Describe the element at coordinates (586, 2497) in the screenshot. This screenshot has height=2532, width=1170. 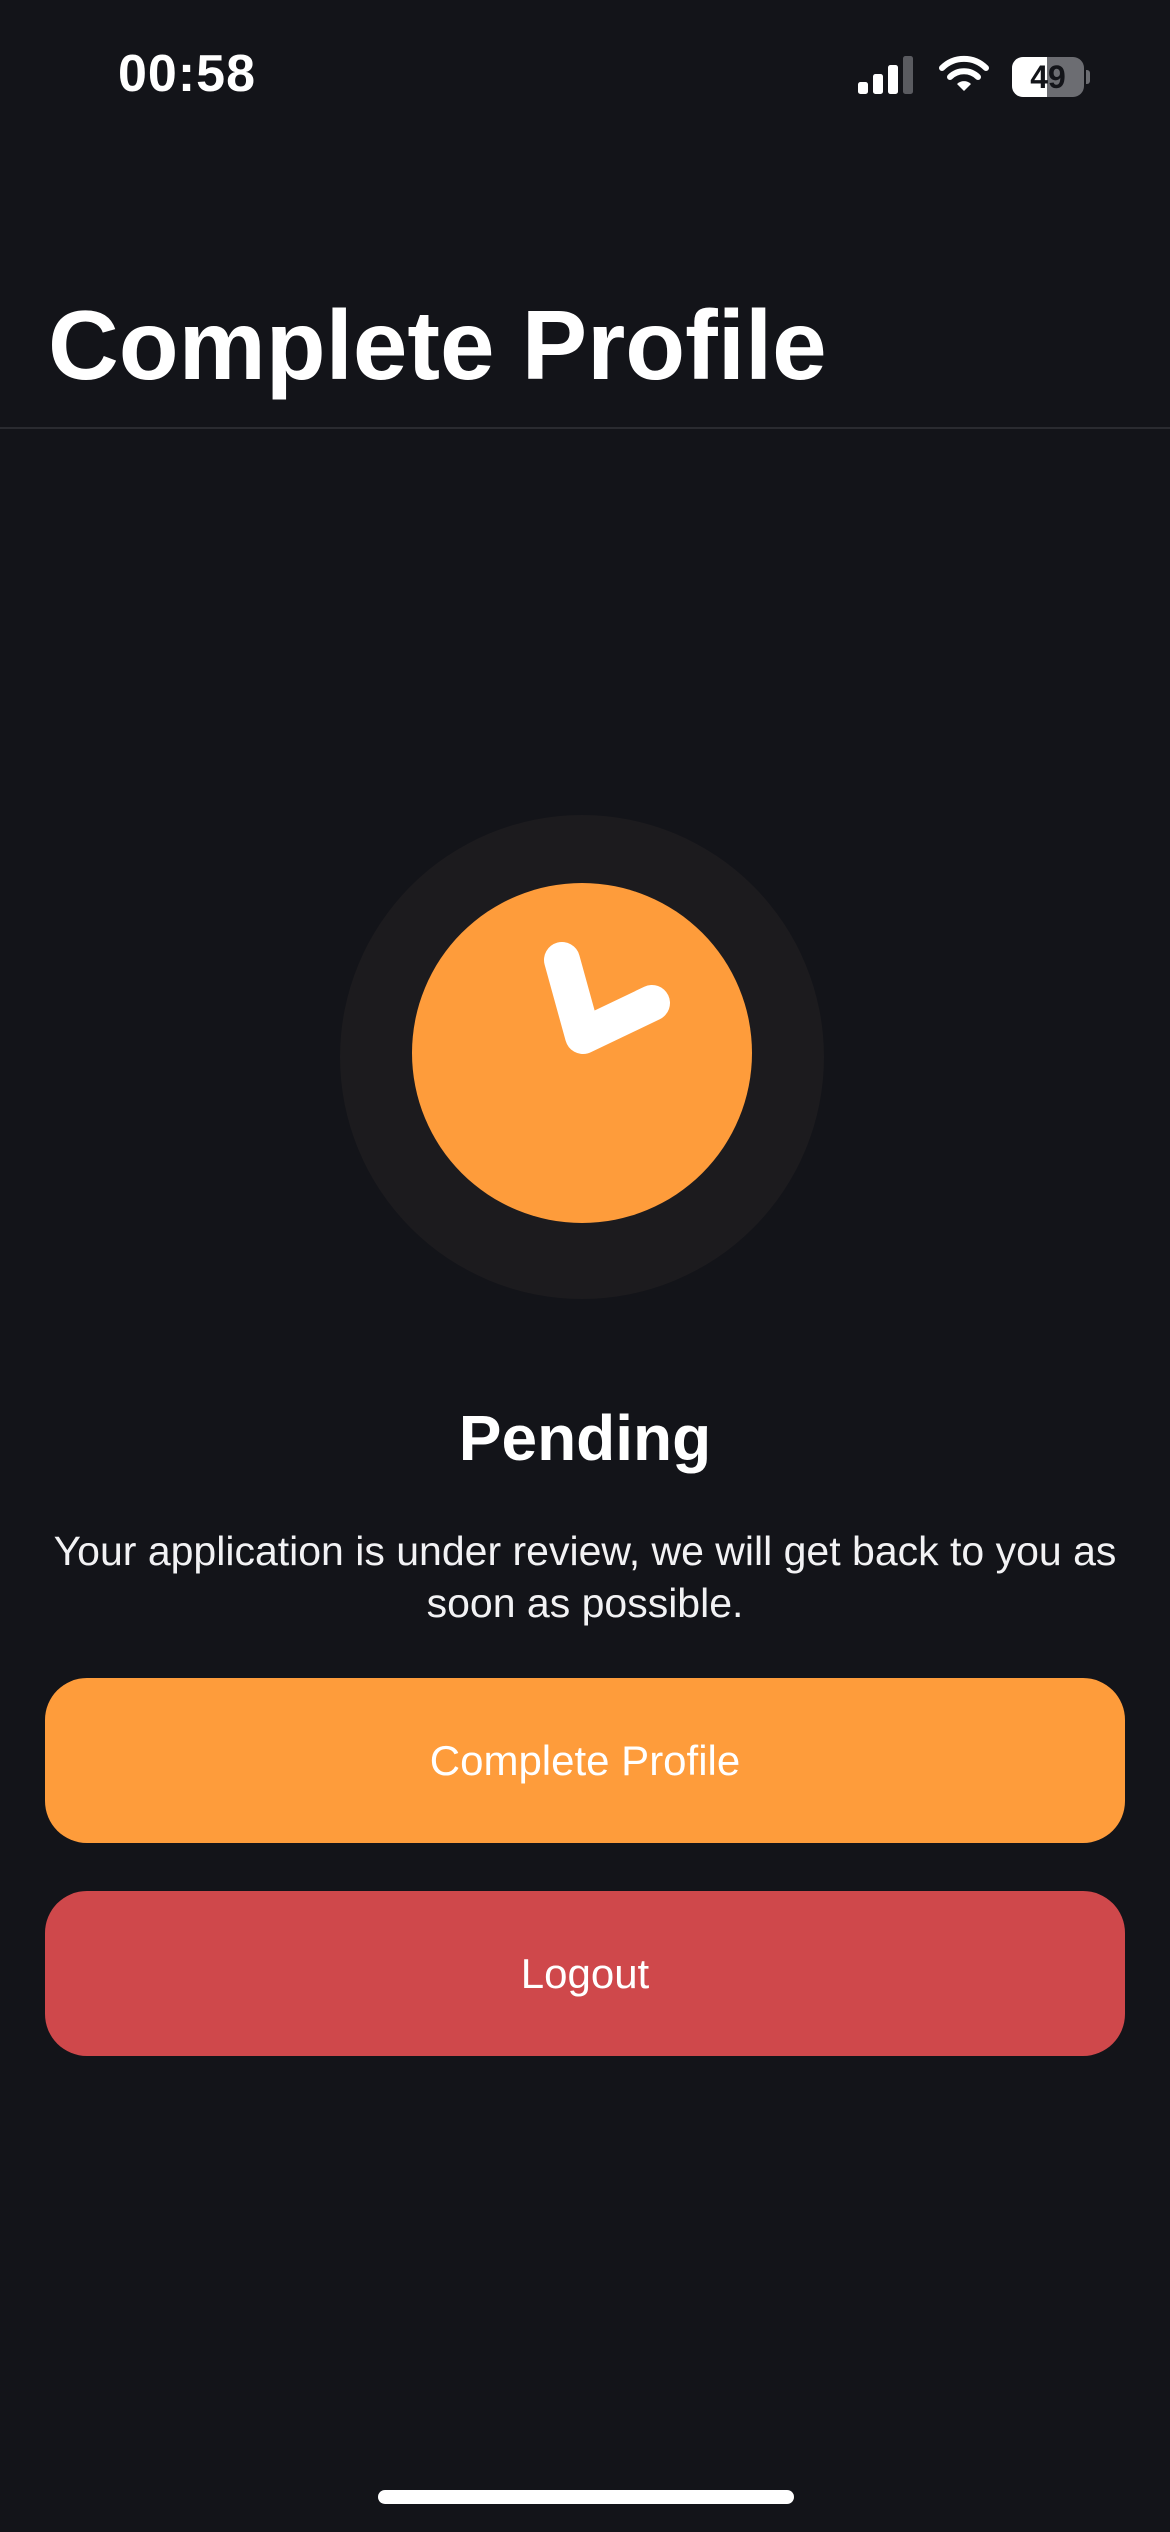
I see `home-indicator` at that location.